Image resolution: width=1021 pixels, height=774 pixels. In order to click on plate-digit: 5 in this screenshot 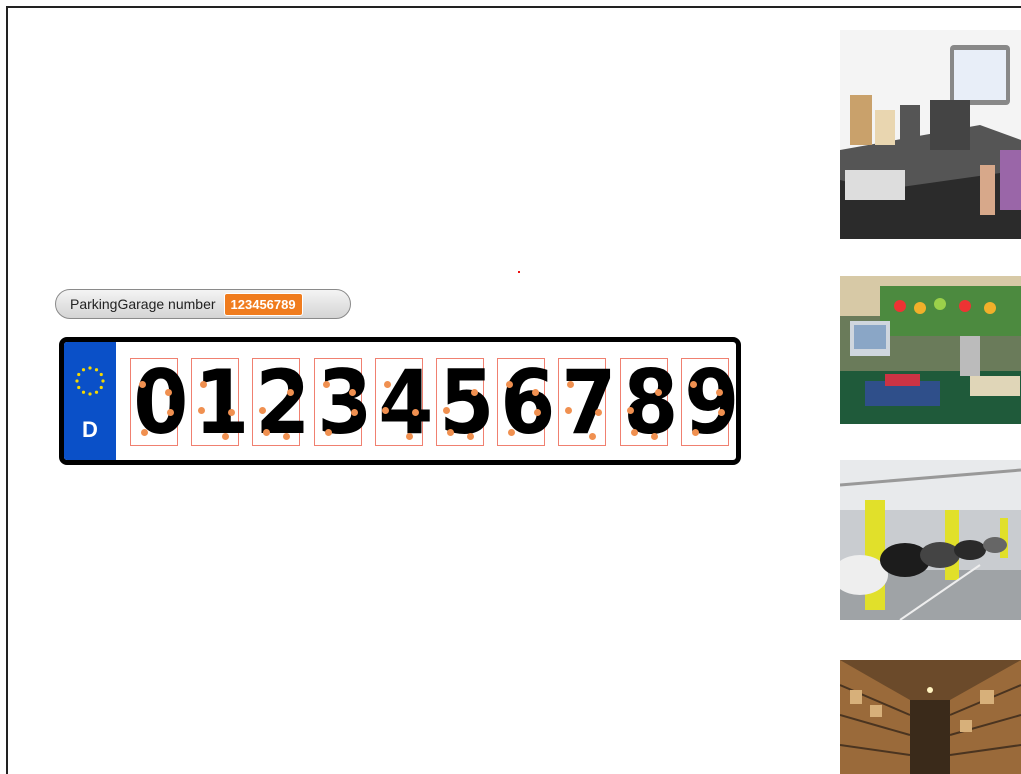, I will do `click(465, 403)`.